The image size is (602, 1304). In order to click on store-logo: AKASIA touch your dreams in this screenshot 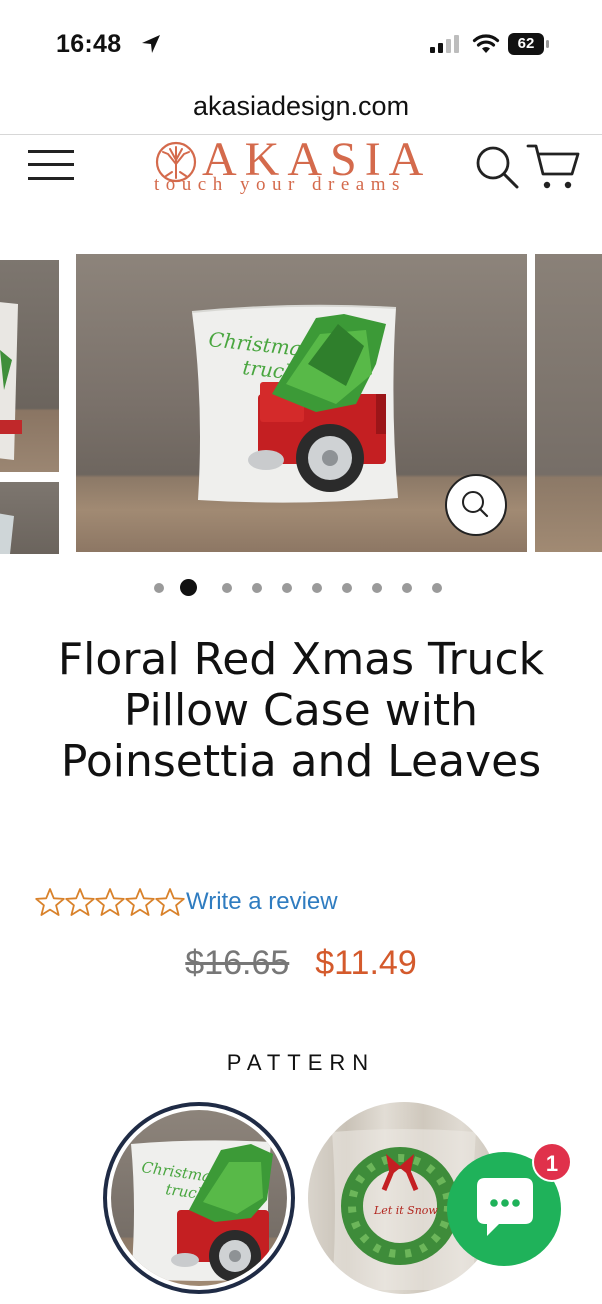, I will do `click(300, 165)`.